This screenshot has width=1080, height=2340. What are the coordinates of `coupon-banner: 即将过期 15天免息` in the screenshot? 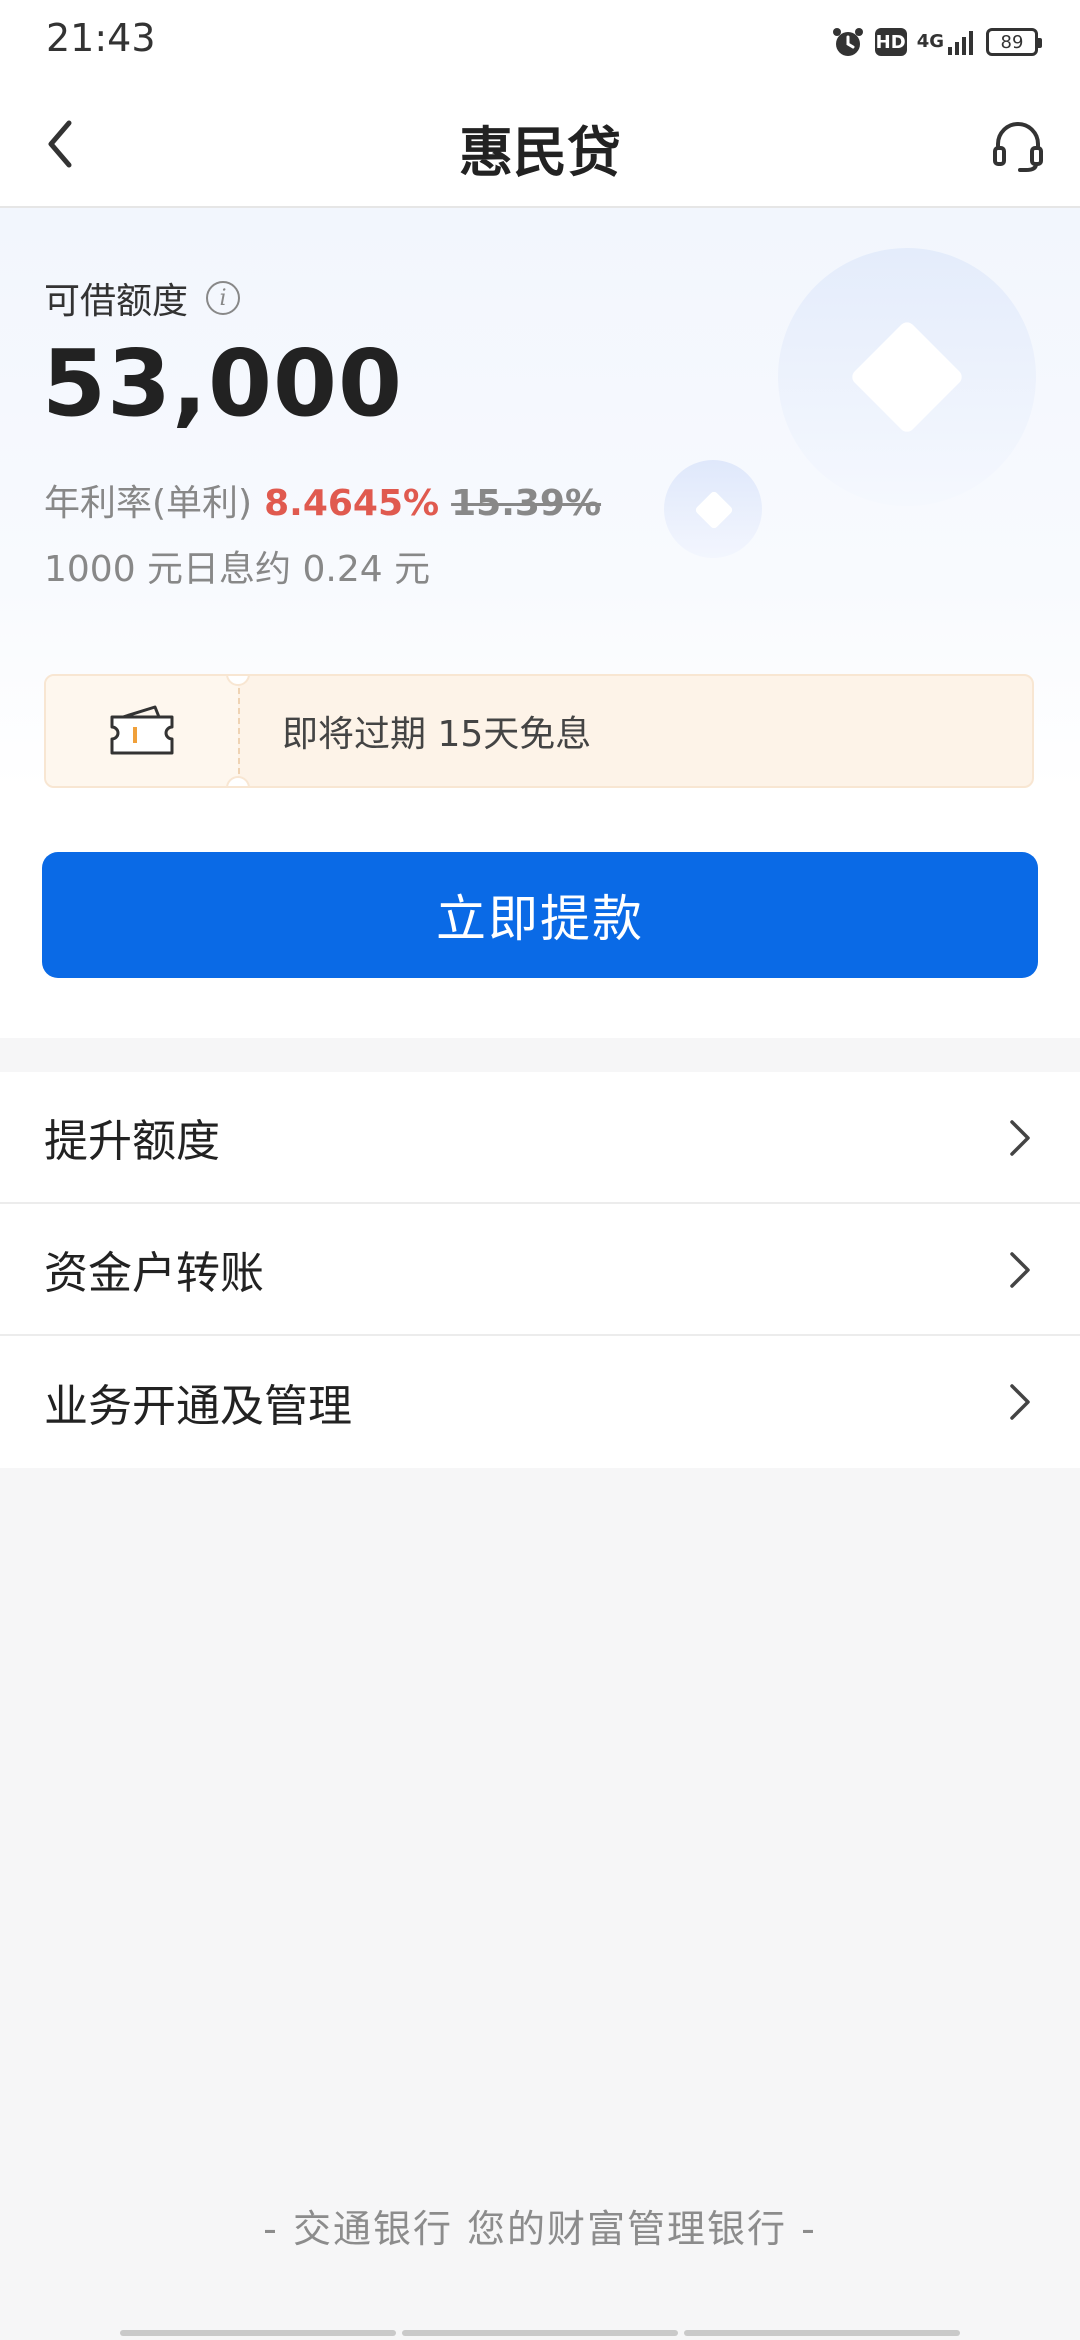 It's located at (539, 731).